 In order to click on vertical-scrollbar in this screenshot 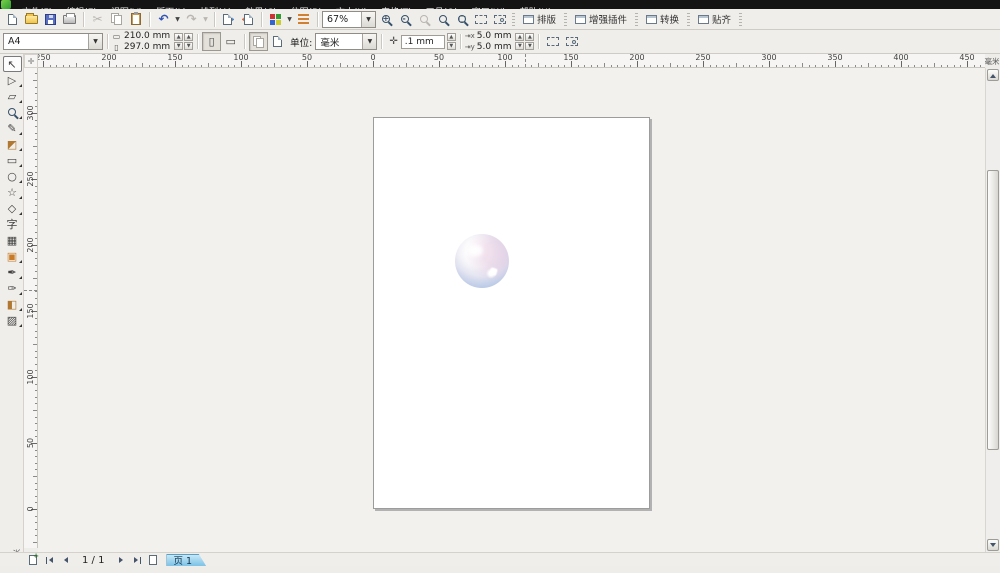, I will do `click(992, 310)`.